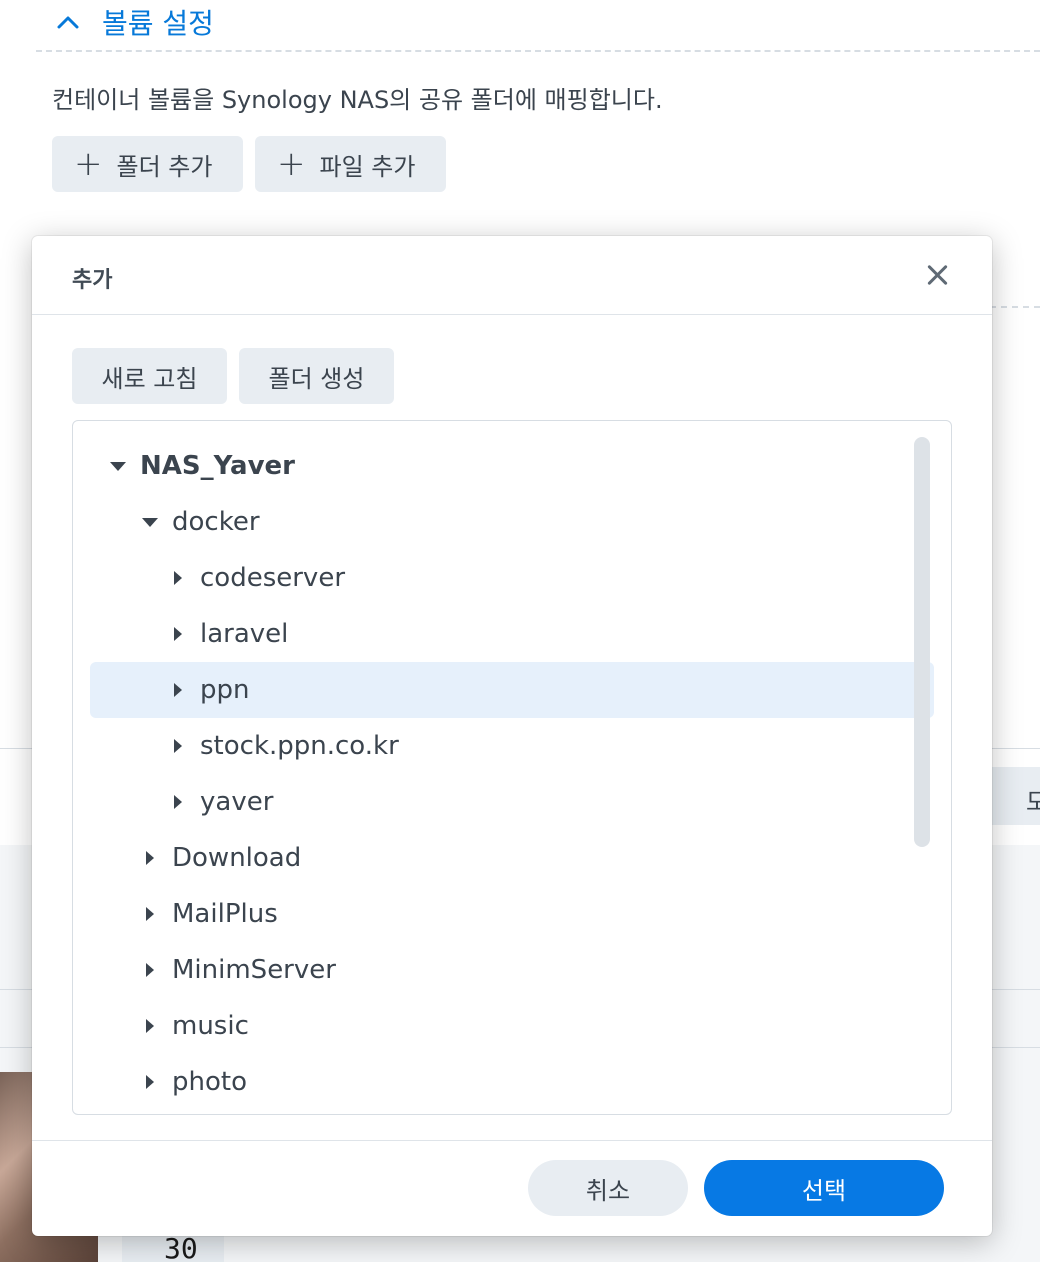 The height and width of the screenshot is (1262, 1040). I want to click on number-value: 30, so click(181, 1247).